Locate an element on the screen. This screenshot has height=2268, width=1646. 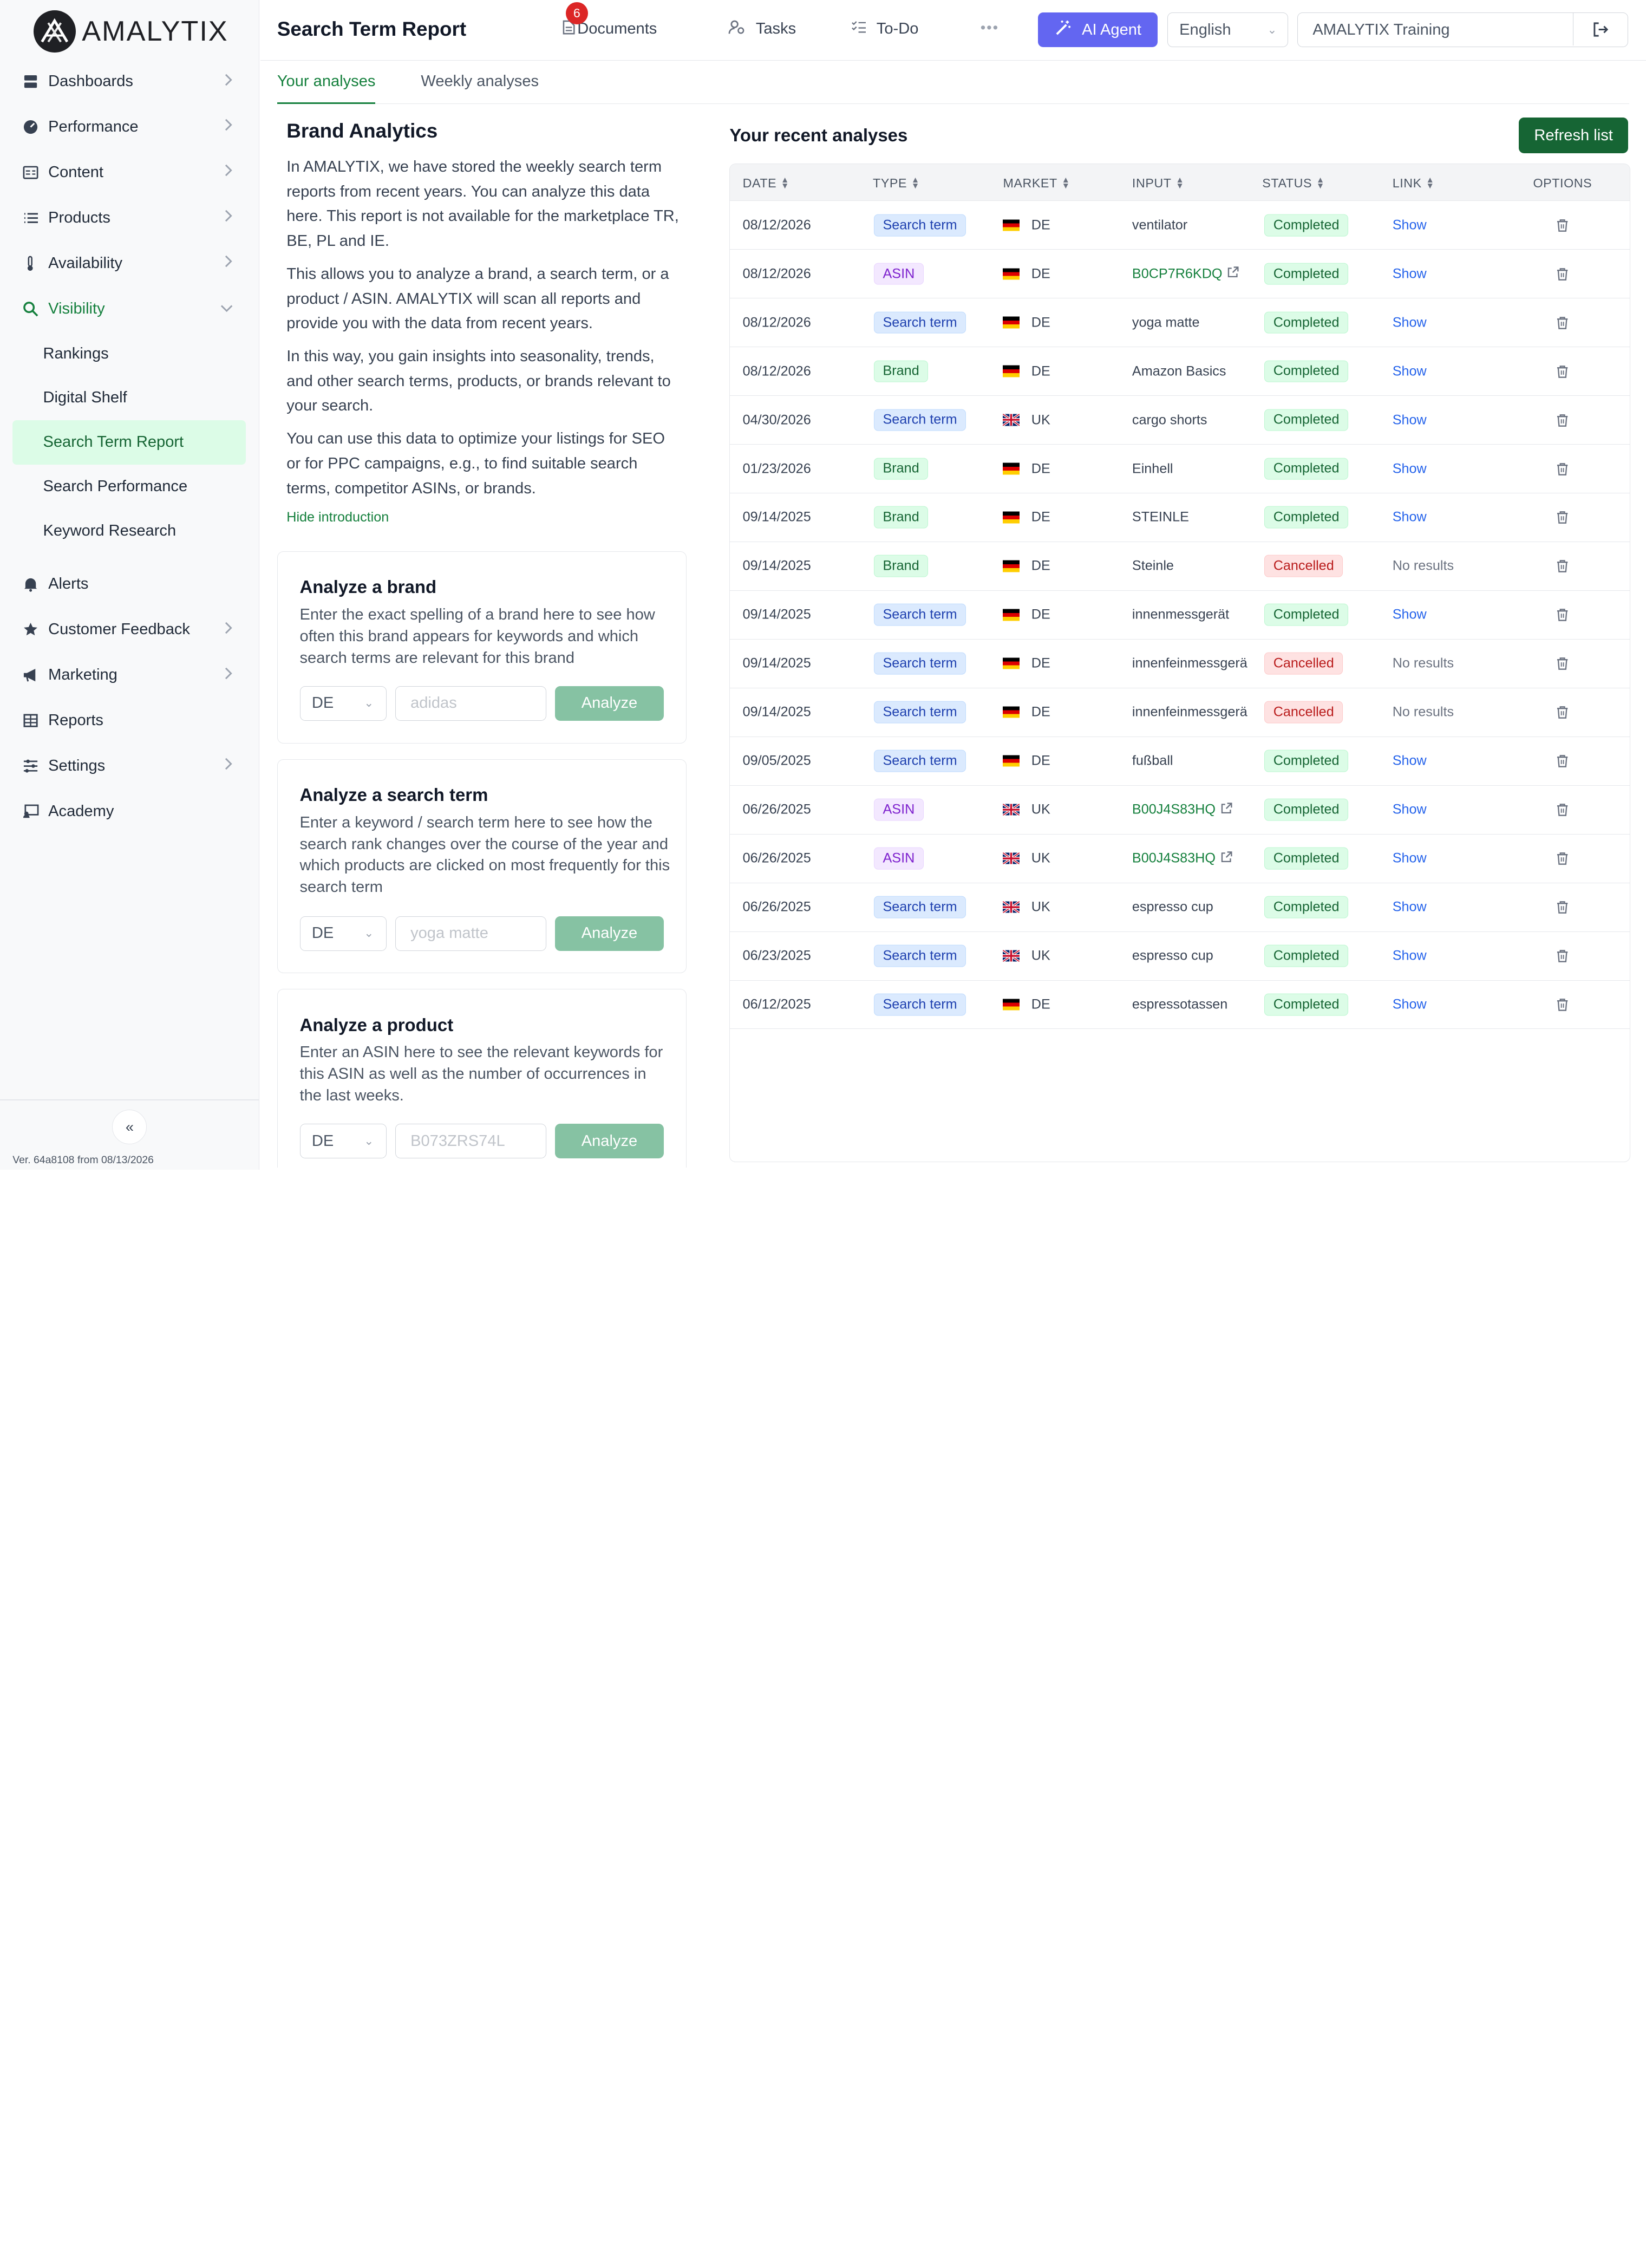
sidebar-item-availability: Availability is located at coordinates (128, 263).